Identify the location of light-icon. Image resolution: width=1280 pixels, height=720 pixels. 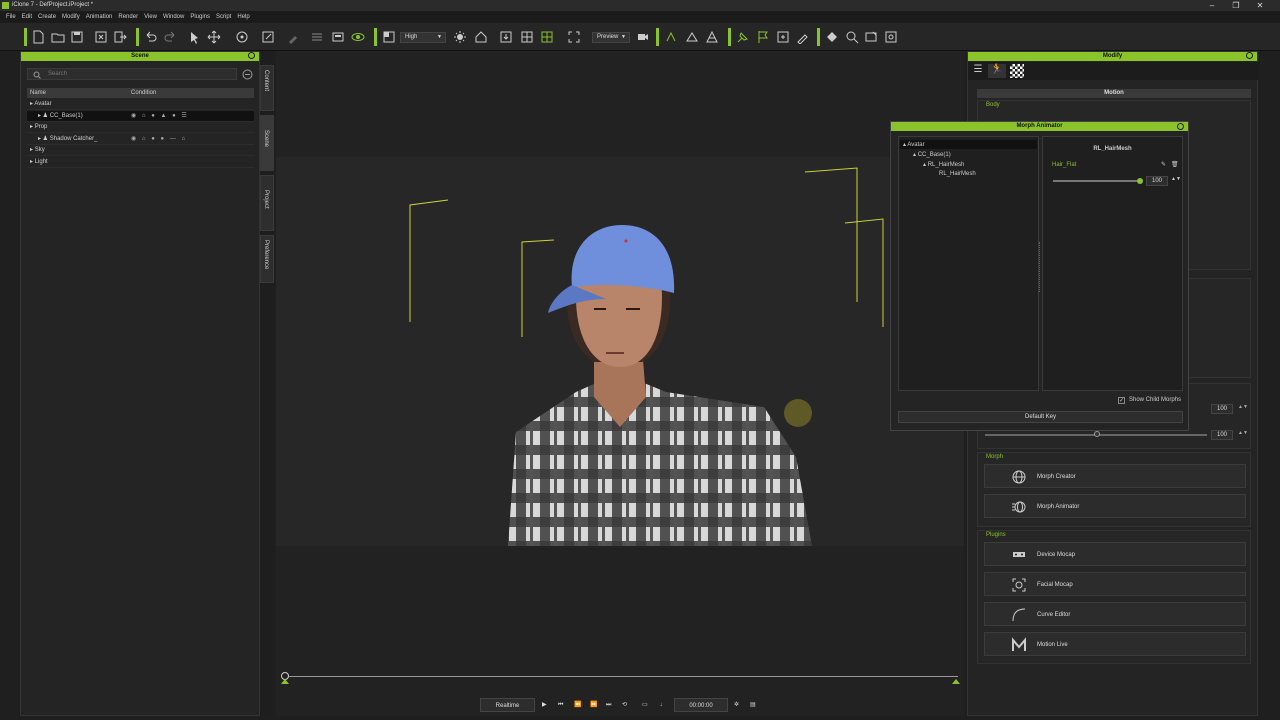
(460, 37).